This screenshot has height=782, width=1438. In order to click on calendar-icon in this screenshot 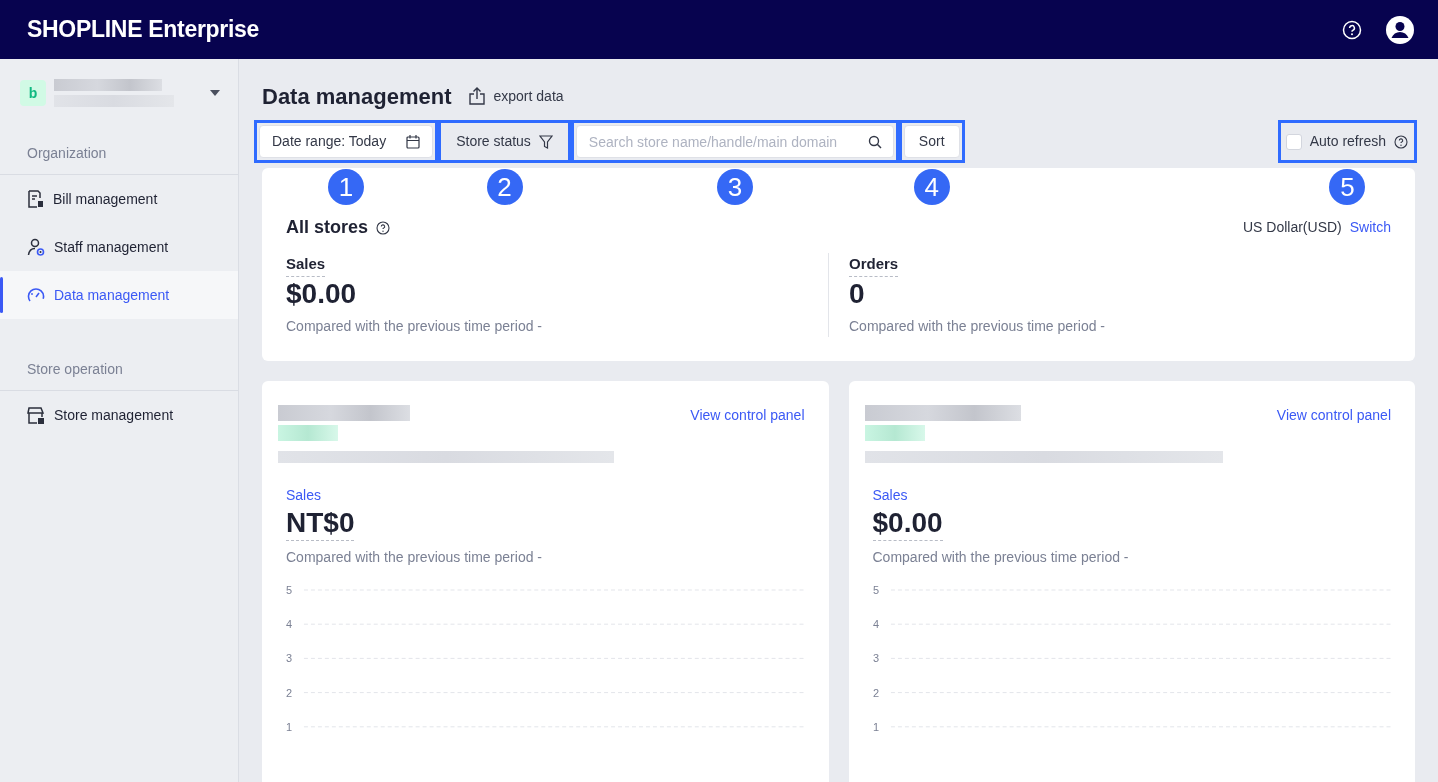, I will do `click(413, 141)`.